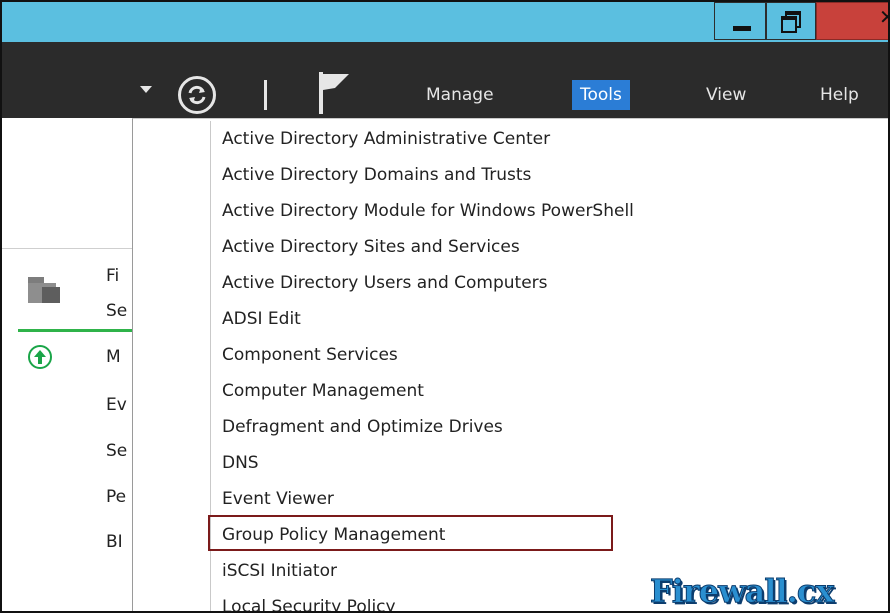 Image resolution: width=890 pixels, height=613 pixels. Describe the element at coordinates (362, 427) in the screenshot. I see `menu-item: Defragment and Optimize Drives` at that location.